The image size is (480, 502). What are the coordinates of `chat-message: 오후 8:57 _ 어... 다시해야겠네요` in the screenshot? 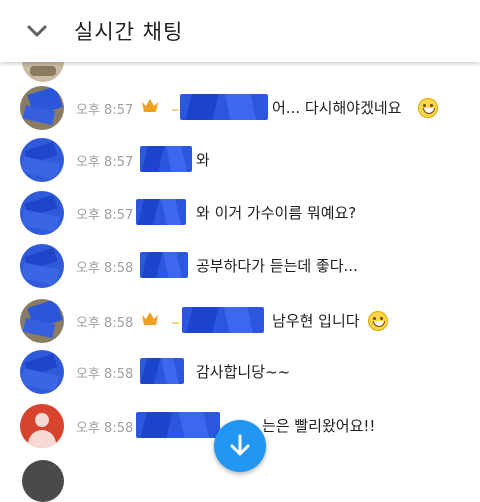 It's located at (240, 109).